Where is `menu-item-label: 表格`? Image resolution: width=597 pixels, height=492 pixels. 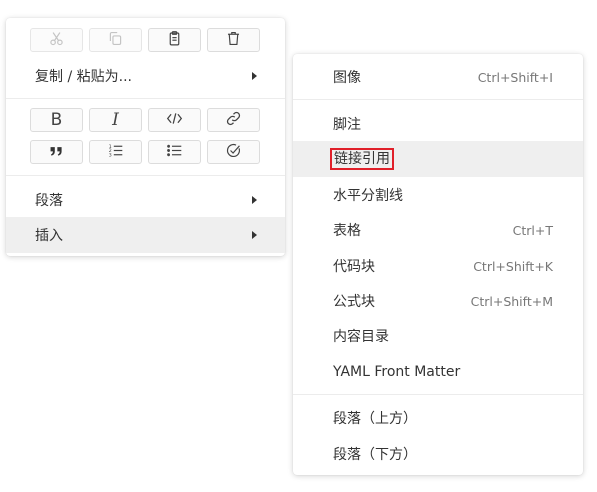 menu-item-label: 表格 is located at coordinates (347, 231).